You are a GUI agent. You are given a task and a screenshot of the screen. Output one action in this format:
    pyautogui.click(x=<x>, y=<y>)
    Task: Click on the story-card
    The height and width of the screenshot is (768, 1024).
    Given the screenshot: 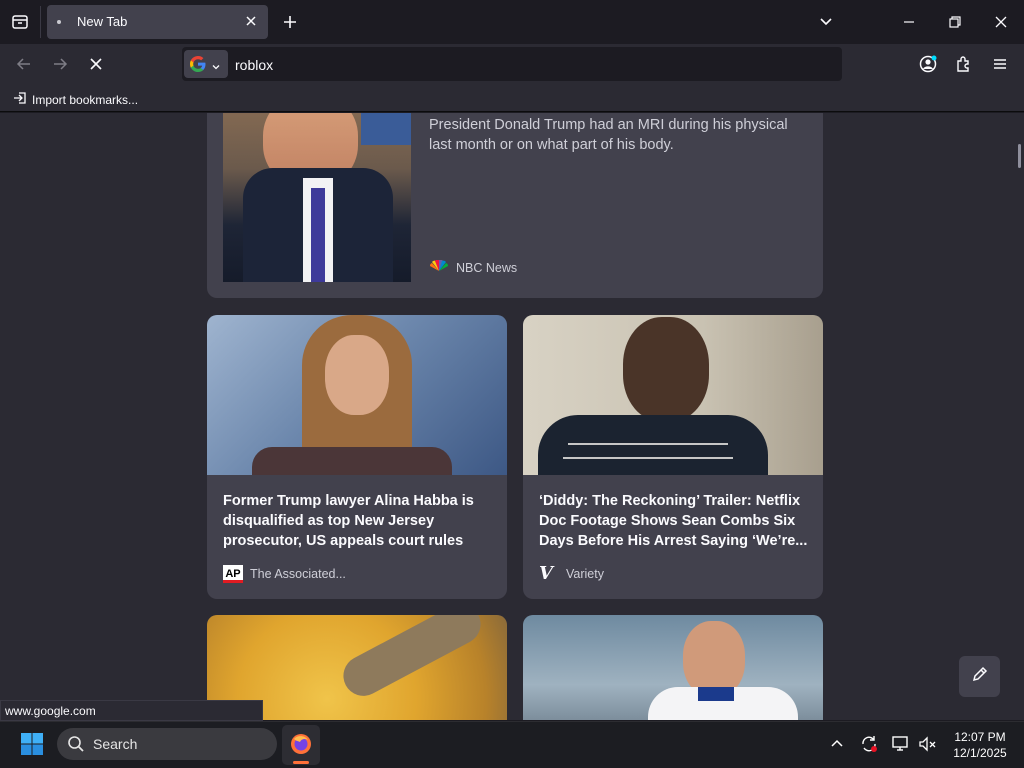 What is the action you would take?
    pyautogui.click(x=673, y=667)
    